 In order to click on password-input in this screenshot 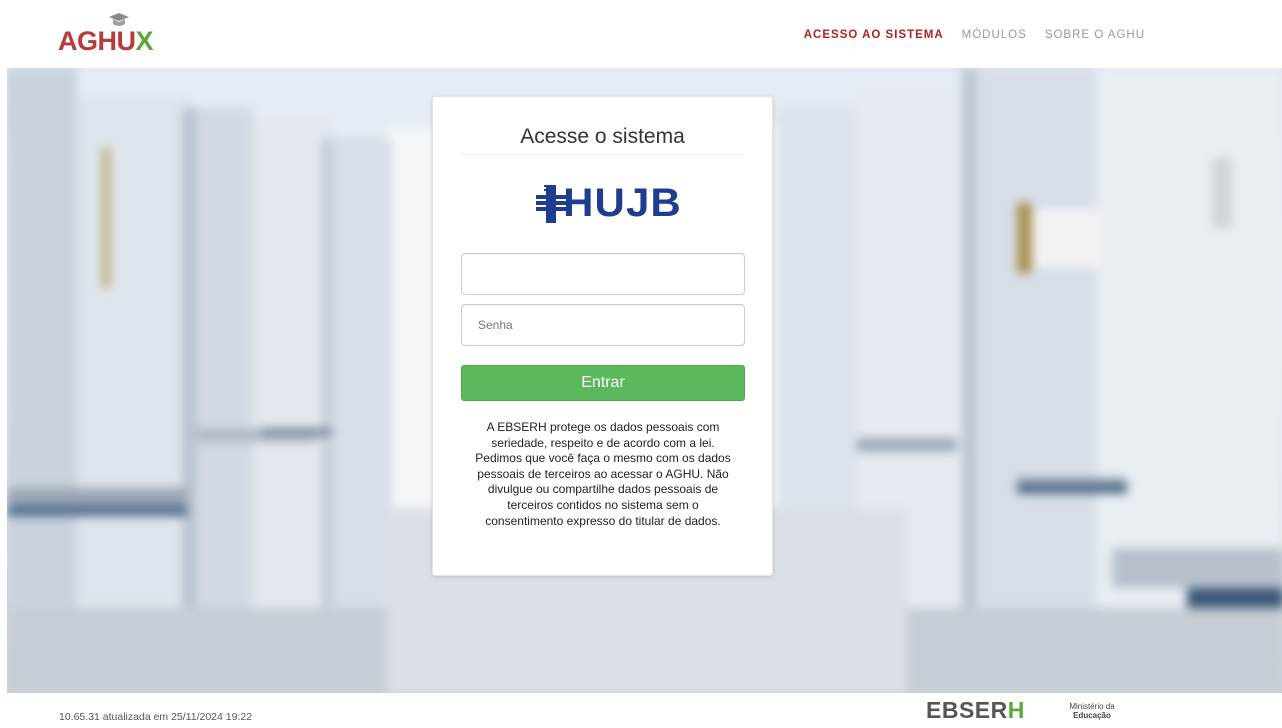, I will do `click(603, 325)`.